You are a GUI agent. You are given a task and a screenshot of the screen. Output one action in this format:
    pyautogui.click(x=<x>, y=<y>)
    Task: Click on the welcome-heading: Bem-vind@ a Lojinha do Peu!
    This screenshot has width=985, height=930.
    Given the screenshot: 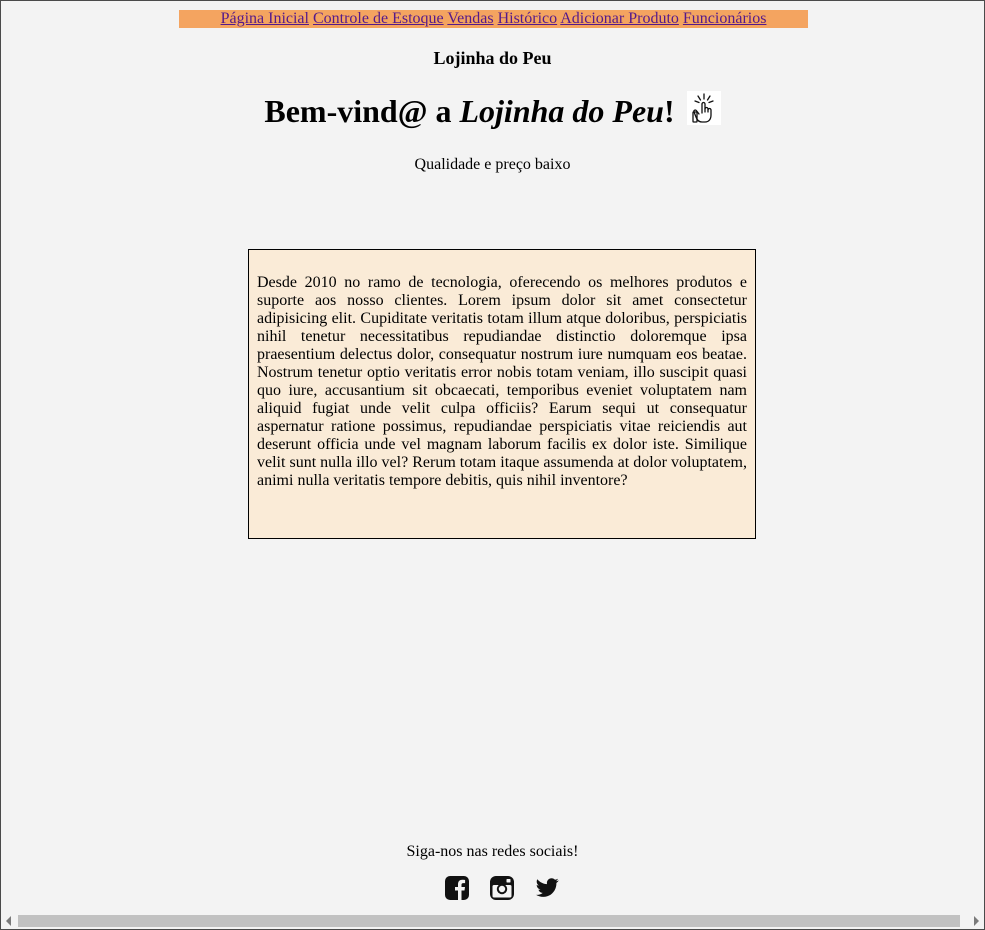 What is the action you would take?
    pyautogui.click(x=492, y=110)
    